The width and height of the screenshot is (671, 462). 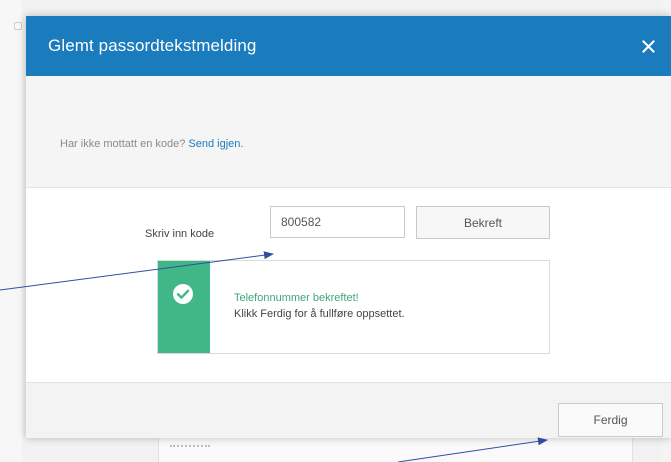 I want to click on done-button: Ferdig, so click(x=610, y=420).